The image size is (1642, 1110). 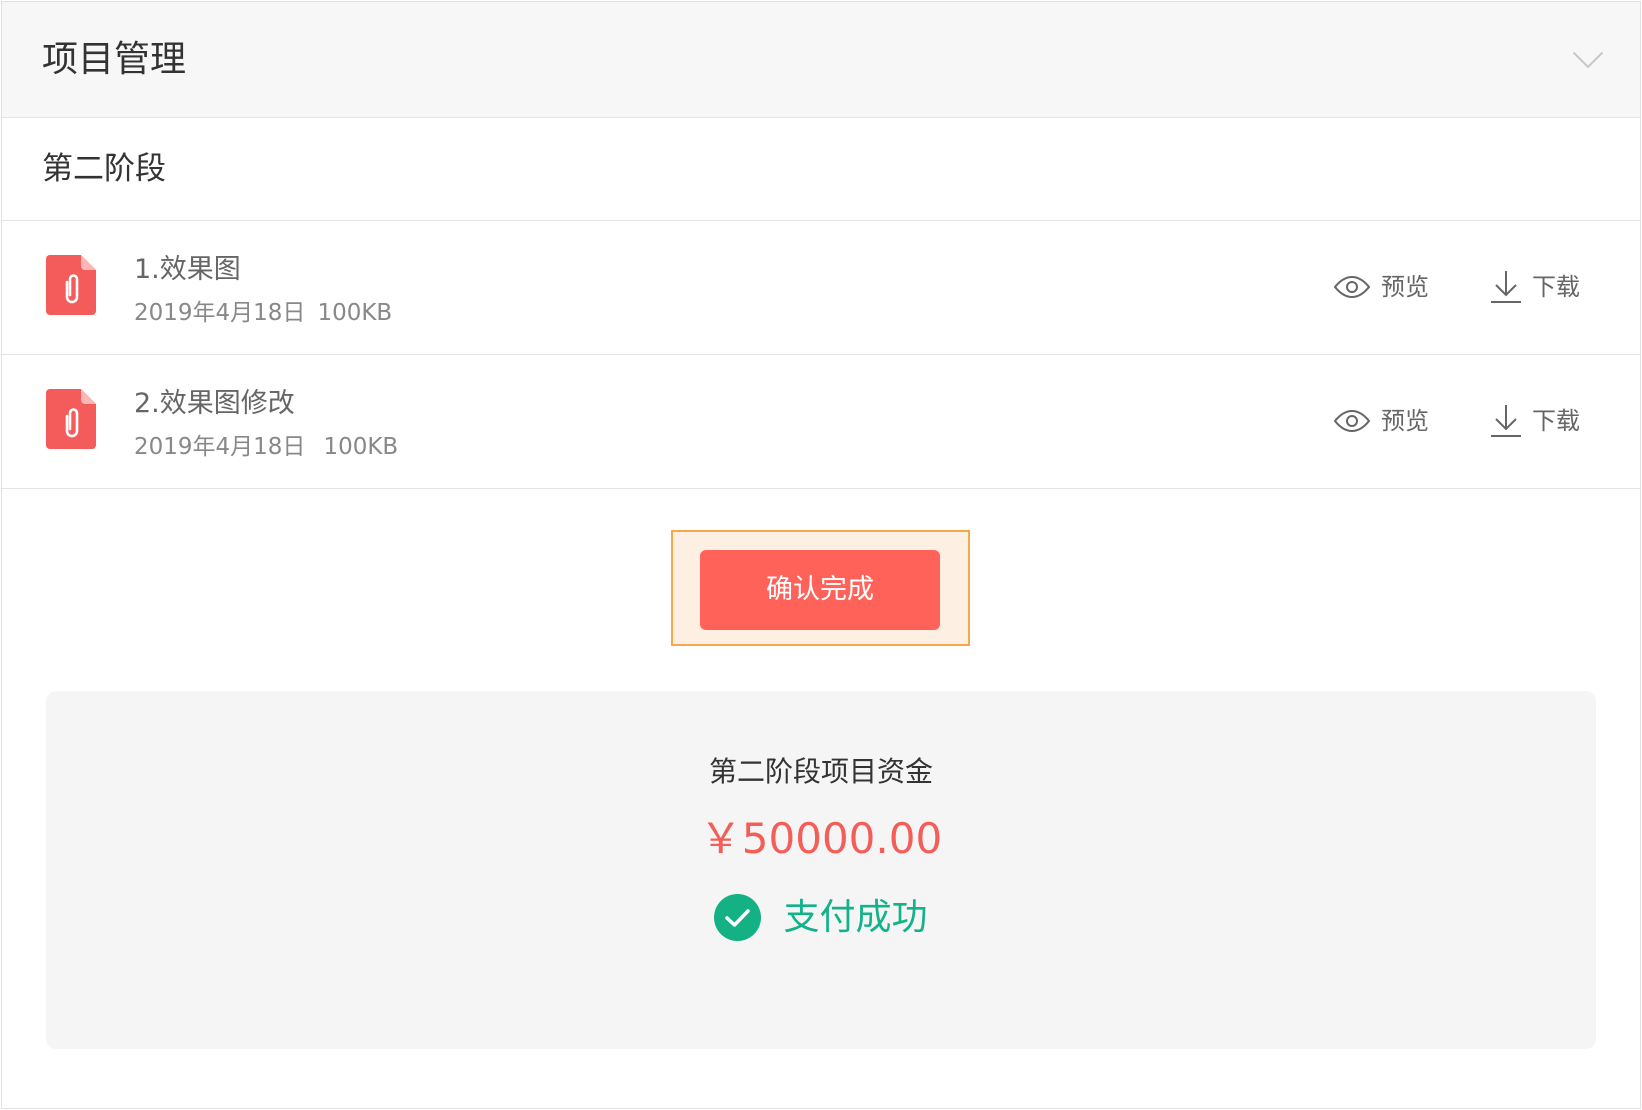 I want to click on confirm-complete-button: 确认完成, so click(x=820, y=590).